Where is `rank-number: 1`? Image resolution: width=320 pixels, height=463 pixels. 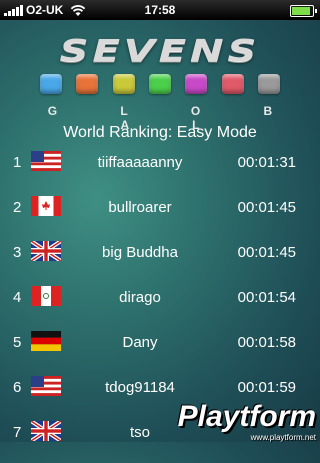
rank-number: 1 is located at coordinates (17, 162).